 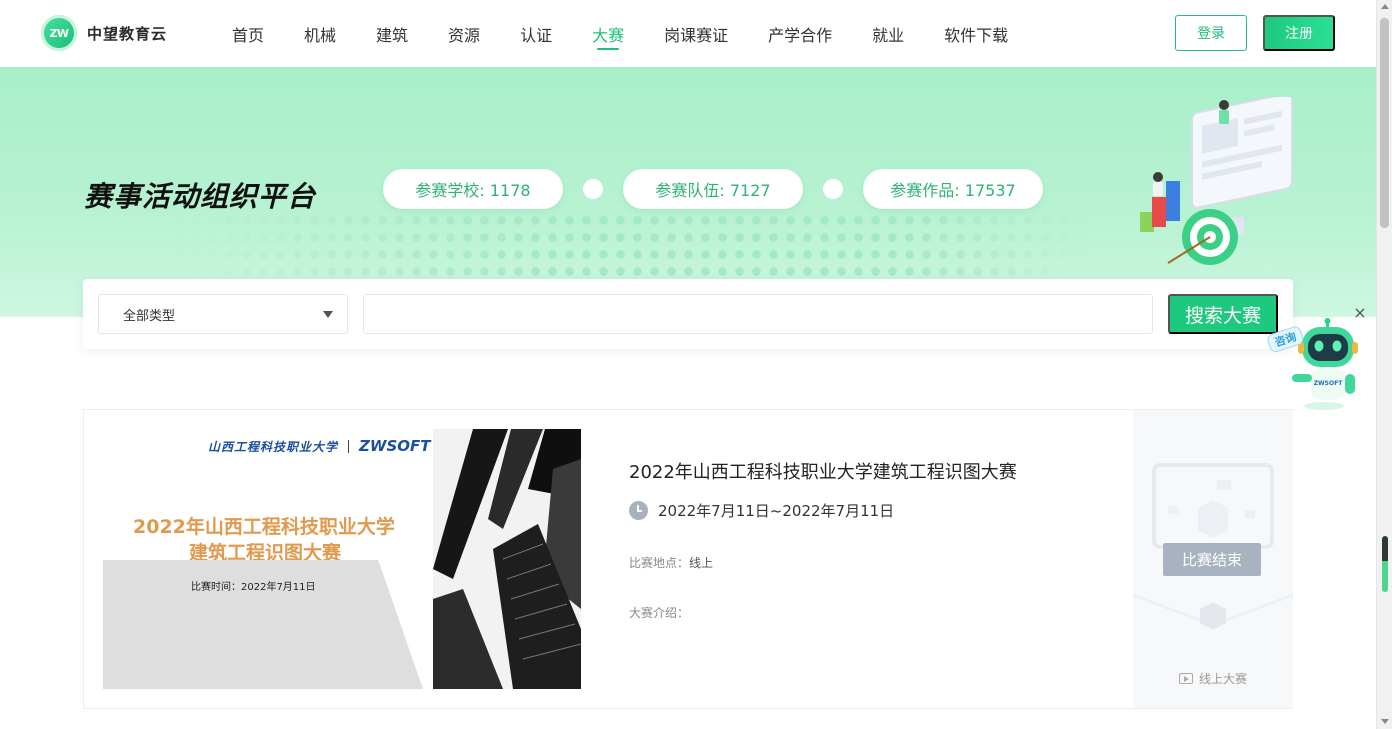 I want to click on competition-location: 比赛地点：线上, so click(x=671, y=562).